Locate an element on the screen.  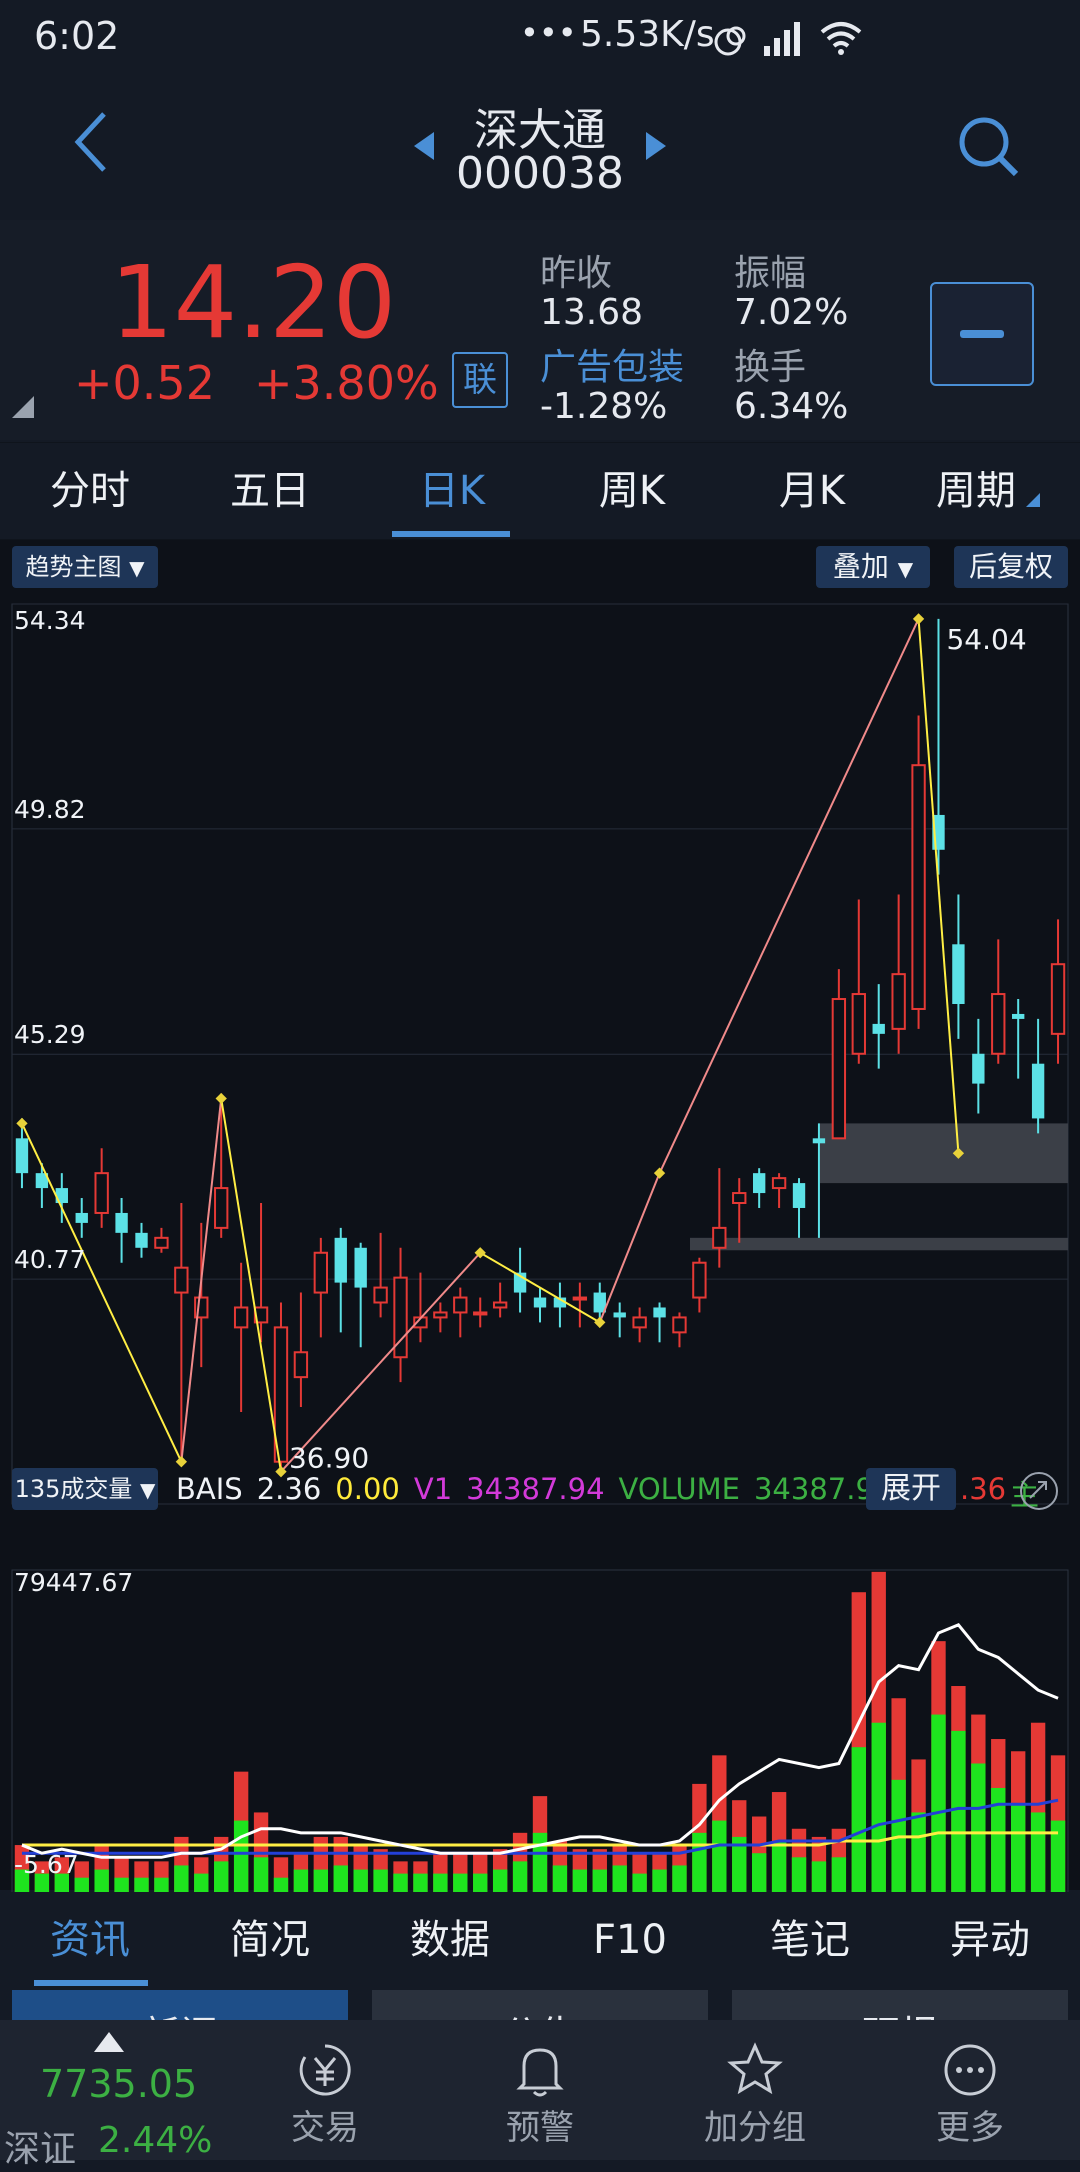
search-icon is located at coordinates (988, 146).